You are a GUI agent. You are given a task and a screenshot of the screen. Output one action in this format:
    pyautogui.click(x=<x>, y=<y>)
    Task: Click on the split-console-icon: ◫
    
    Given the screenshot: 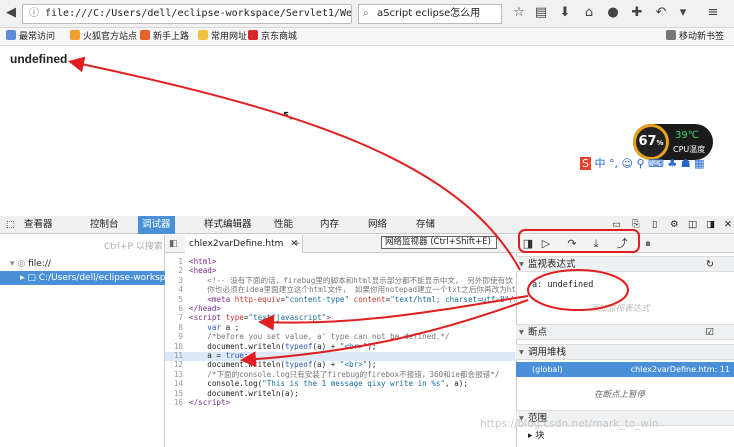 What is the action you would take?
    pyautogui.click(x=692, y=225)
    